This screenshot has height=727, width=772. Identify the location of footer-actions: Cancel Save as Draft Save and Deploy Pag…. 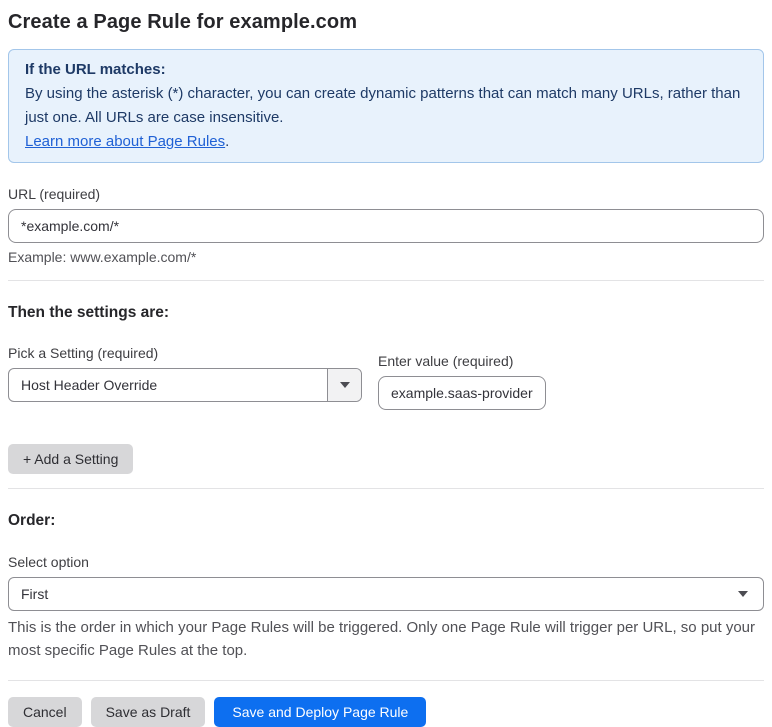
(386, 712).